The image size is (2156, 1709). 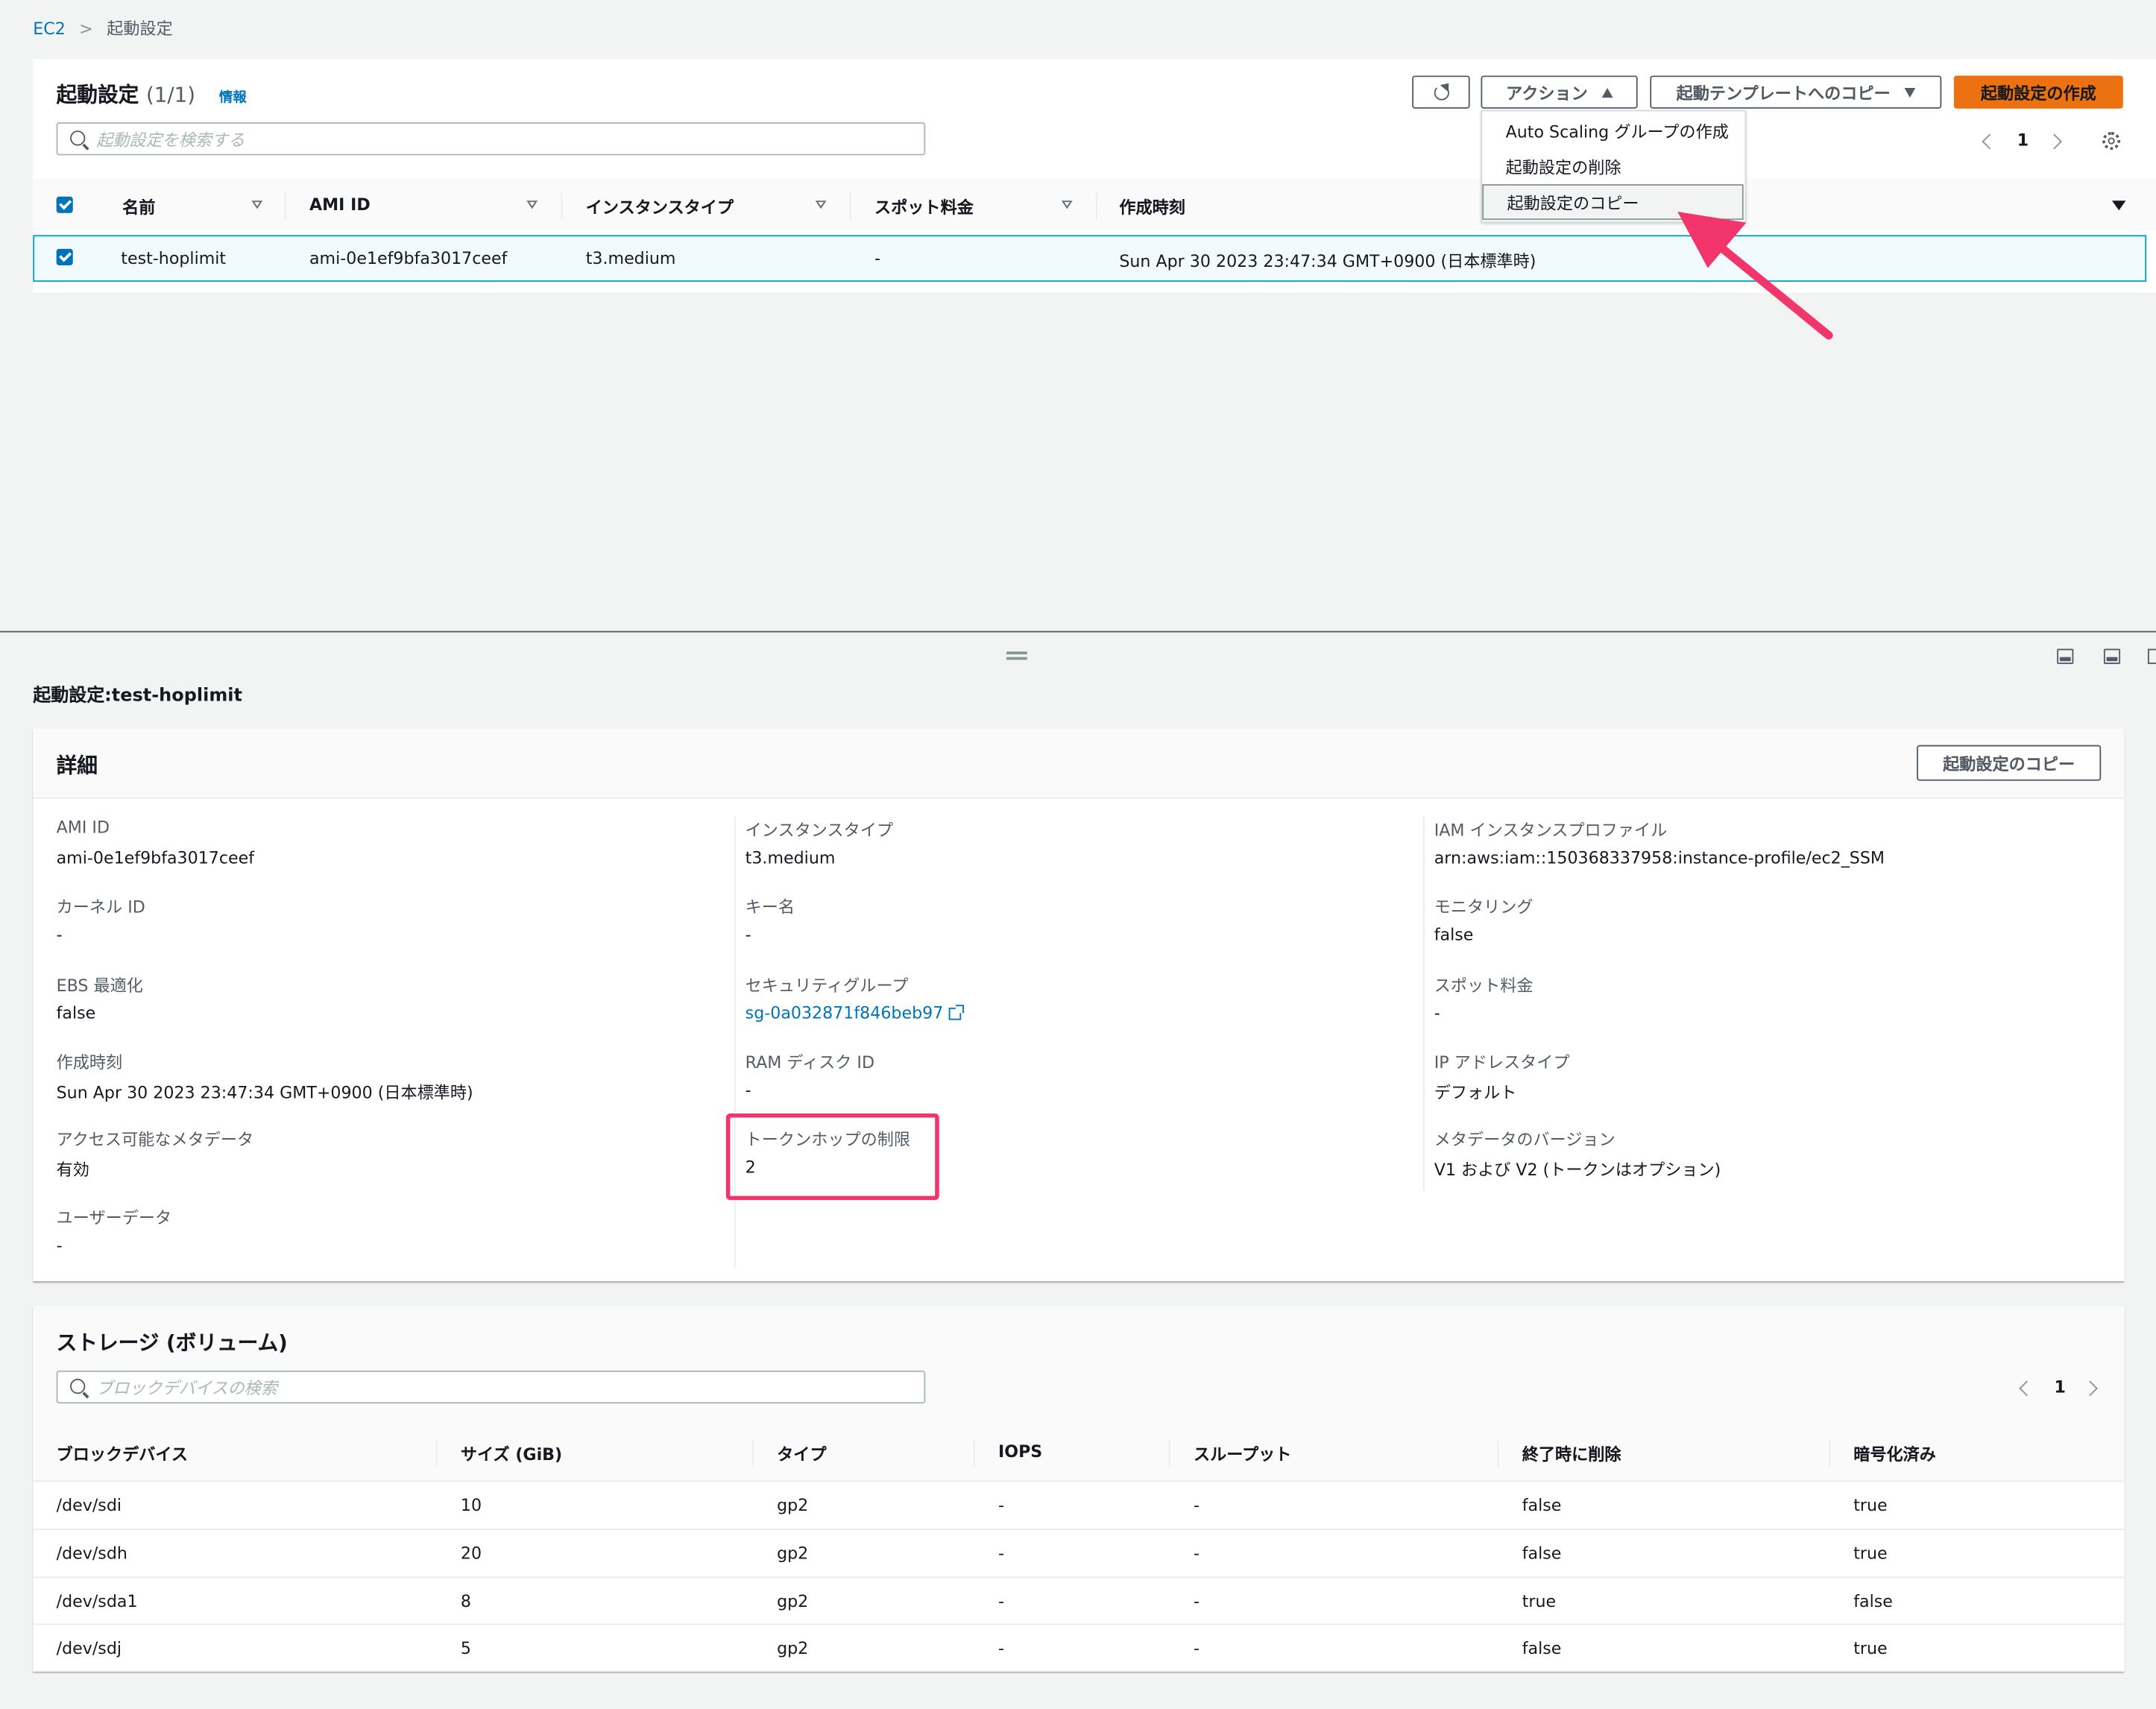 What do you see at coordinates (2023, 140) in the screenshot?
I see `page-number: 1` at bounding box center [2023, 140].